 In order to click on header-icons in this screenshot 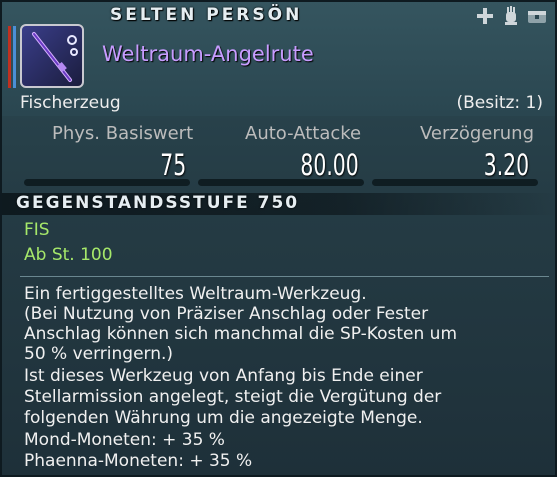, I will do `click(511, 16)`.